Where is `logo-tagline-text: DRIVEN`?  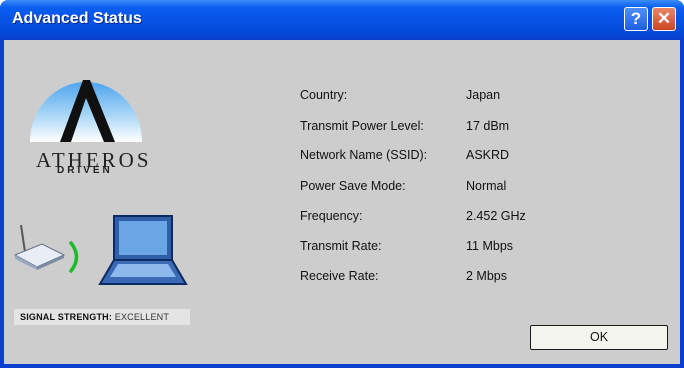 logo-tagline-text: DRIVEN is located at coordinates (85, 170).